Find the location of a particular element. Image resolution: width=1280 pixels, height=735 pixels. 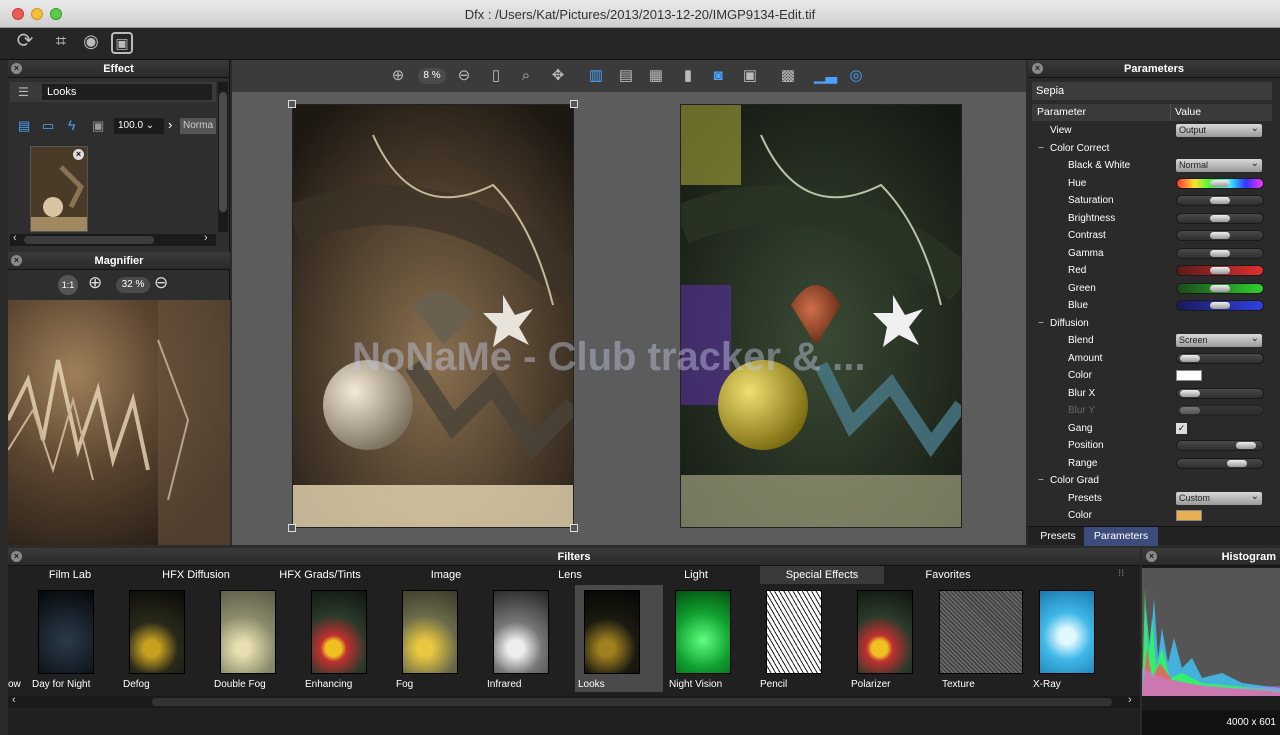

effect-hscrollbar: ‹ › is located at coordinates (113, 239).